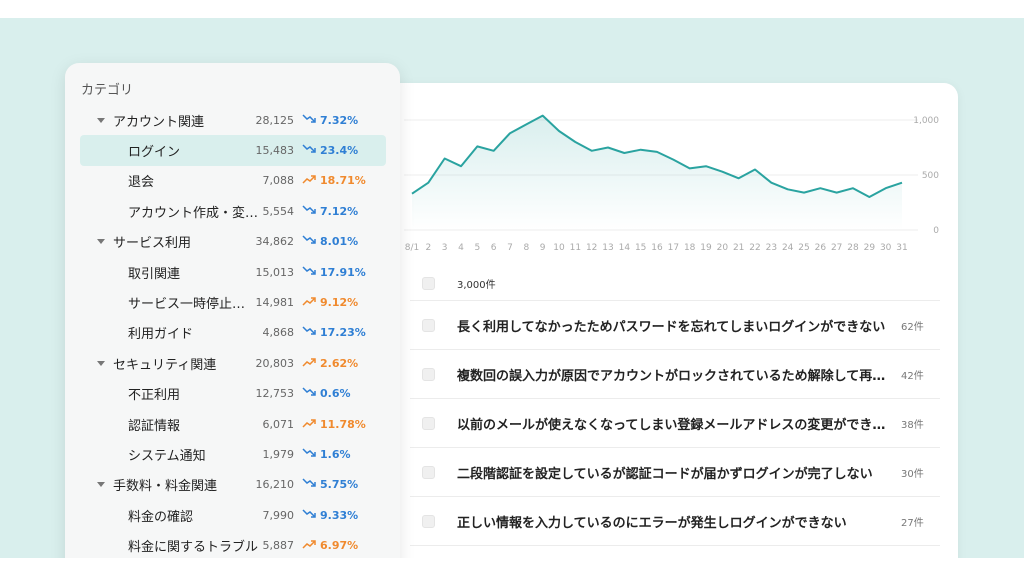 The height and width of the screenshot is (576, 1024). I want to click on category-trend: 7.32%, so click(330, 120).